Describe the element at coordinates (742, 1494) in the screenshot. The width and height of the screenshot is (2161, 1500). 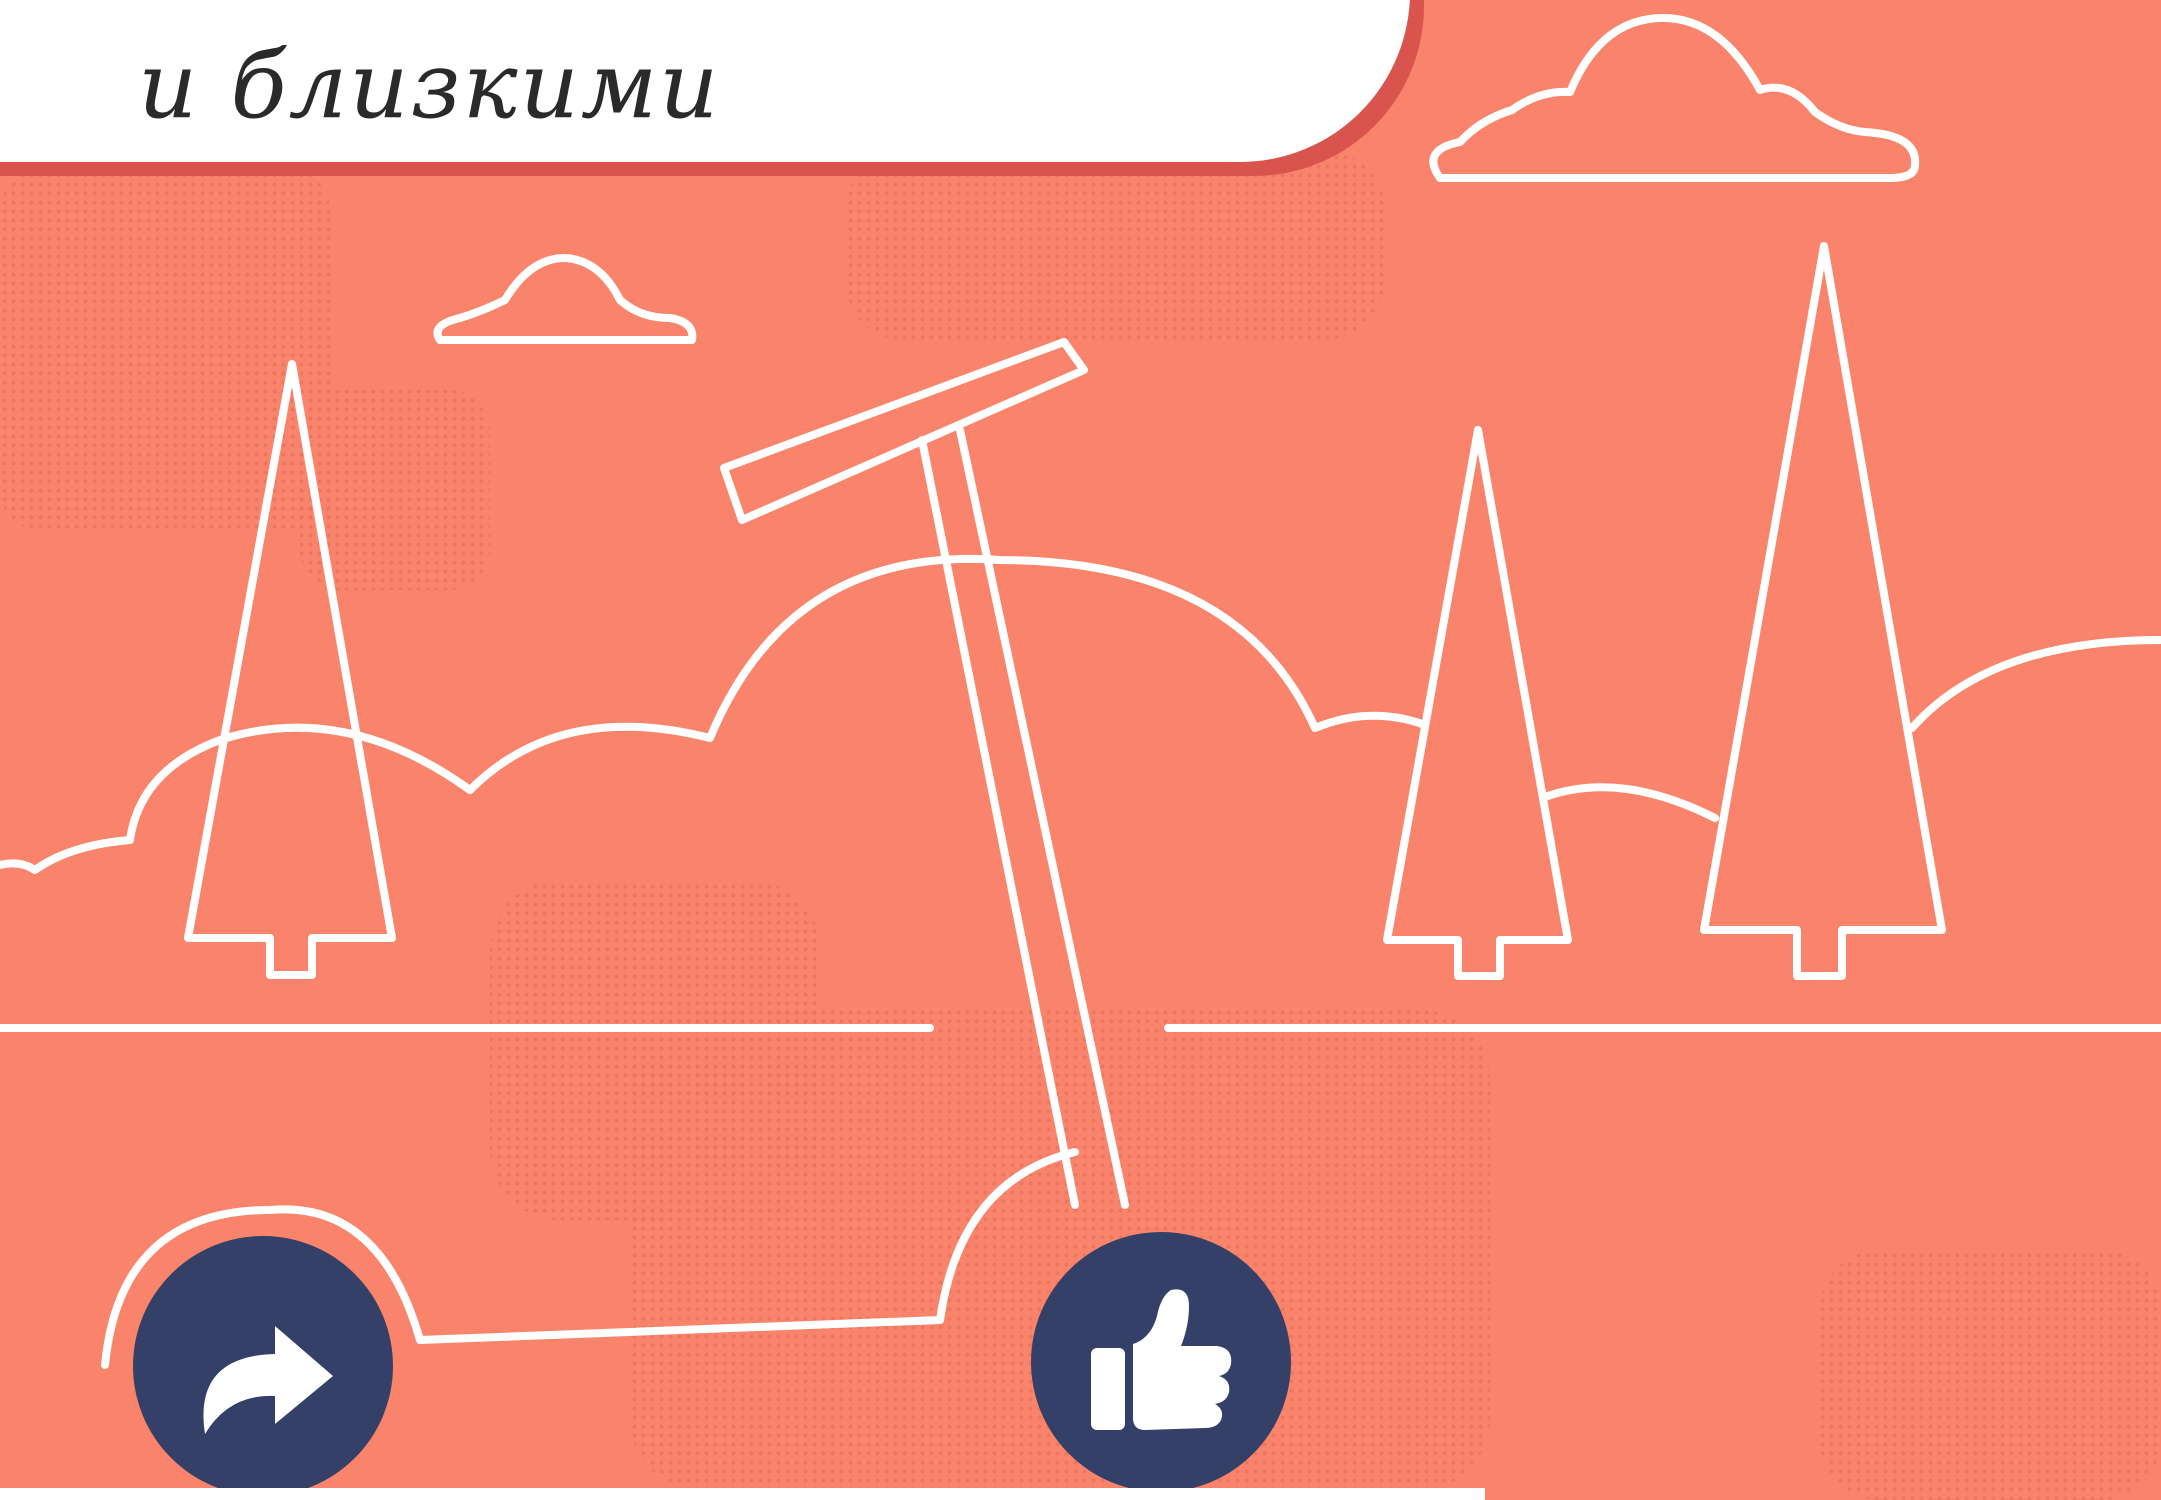
I see `bottom-strip` at that location.